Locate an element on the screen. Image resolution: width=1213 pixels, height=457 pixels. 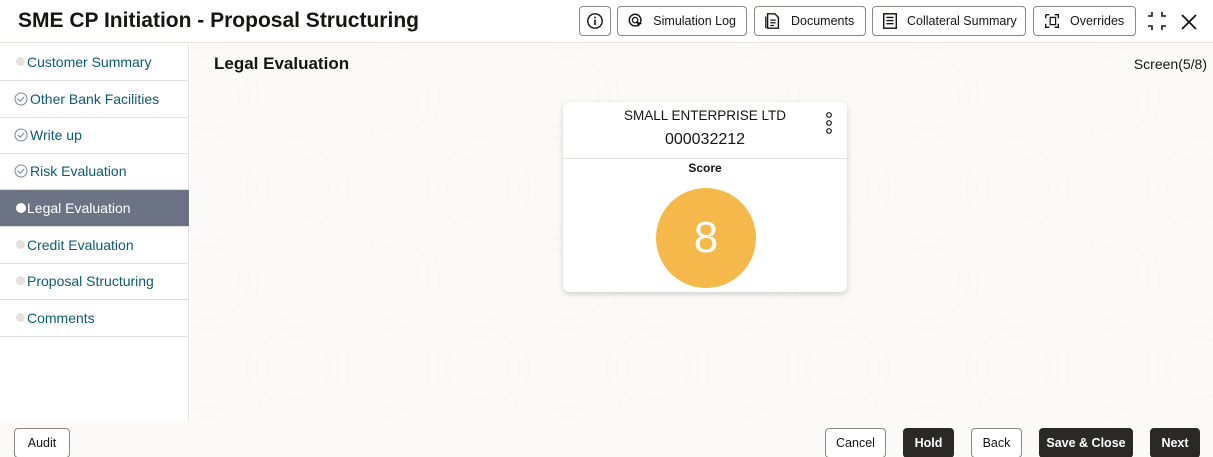
sidebar-item-label: Customer Summary is located at coordinates (89, 62).